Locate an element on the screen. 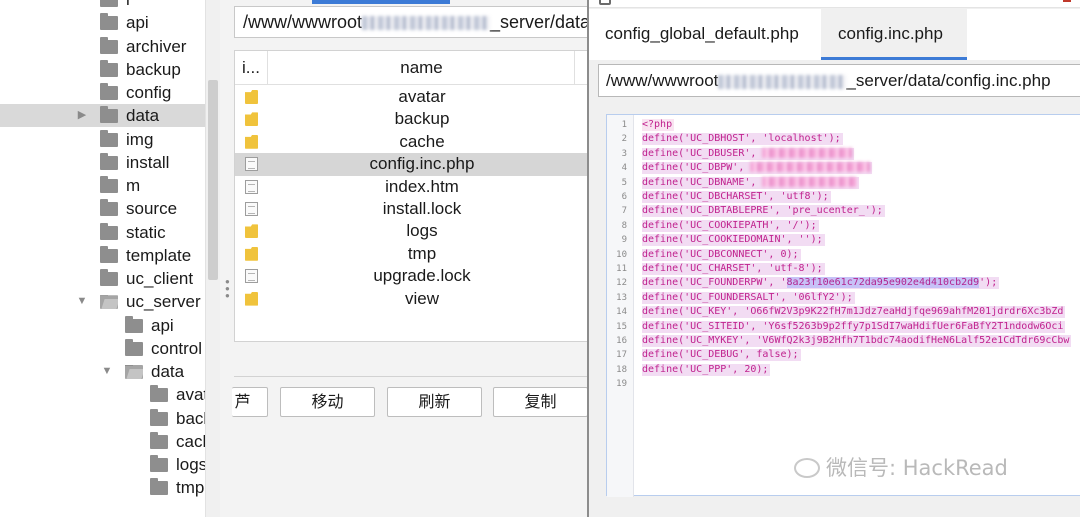  editor-path-field: /www/wwwroot _server/data/config.inc.php is located at coordinates (839, 80).